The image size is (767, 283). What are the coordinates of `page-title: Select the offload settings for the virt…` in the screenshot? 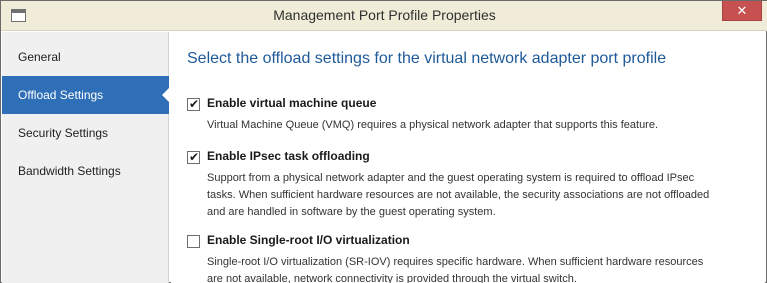 It's located at (427, 58).